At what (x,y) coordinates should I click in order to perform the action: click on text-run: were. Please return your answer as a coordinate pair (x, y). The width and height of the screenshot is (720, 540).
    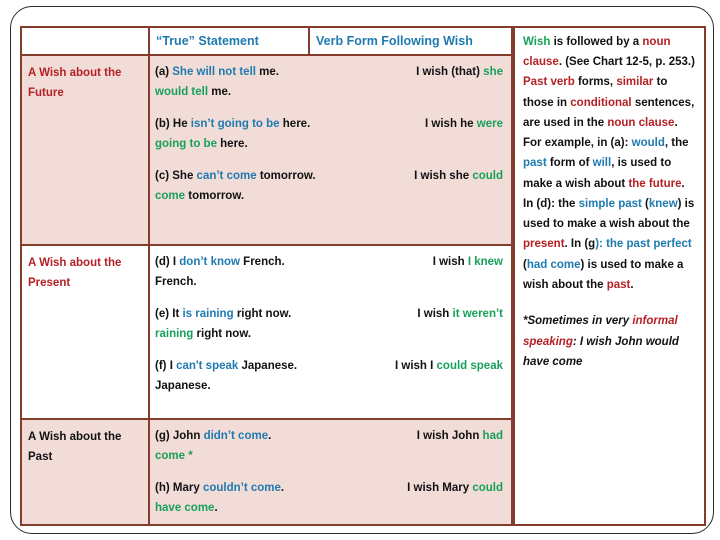
    Looking at the image, I should click on (489, 123).